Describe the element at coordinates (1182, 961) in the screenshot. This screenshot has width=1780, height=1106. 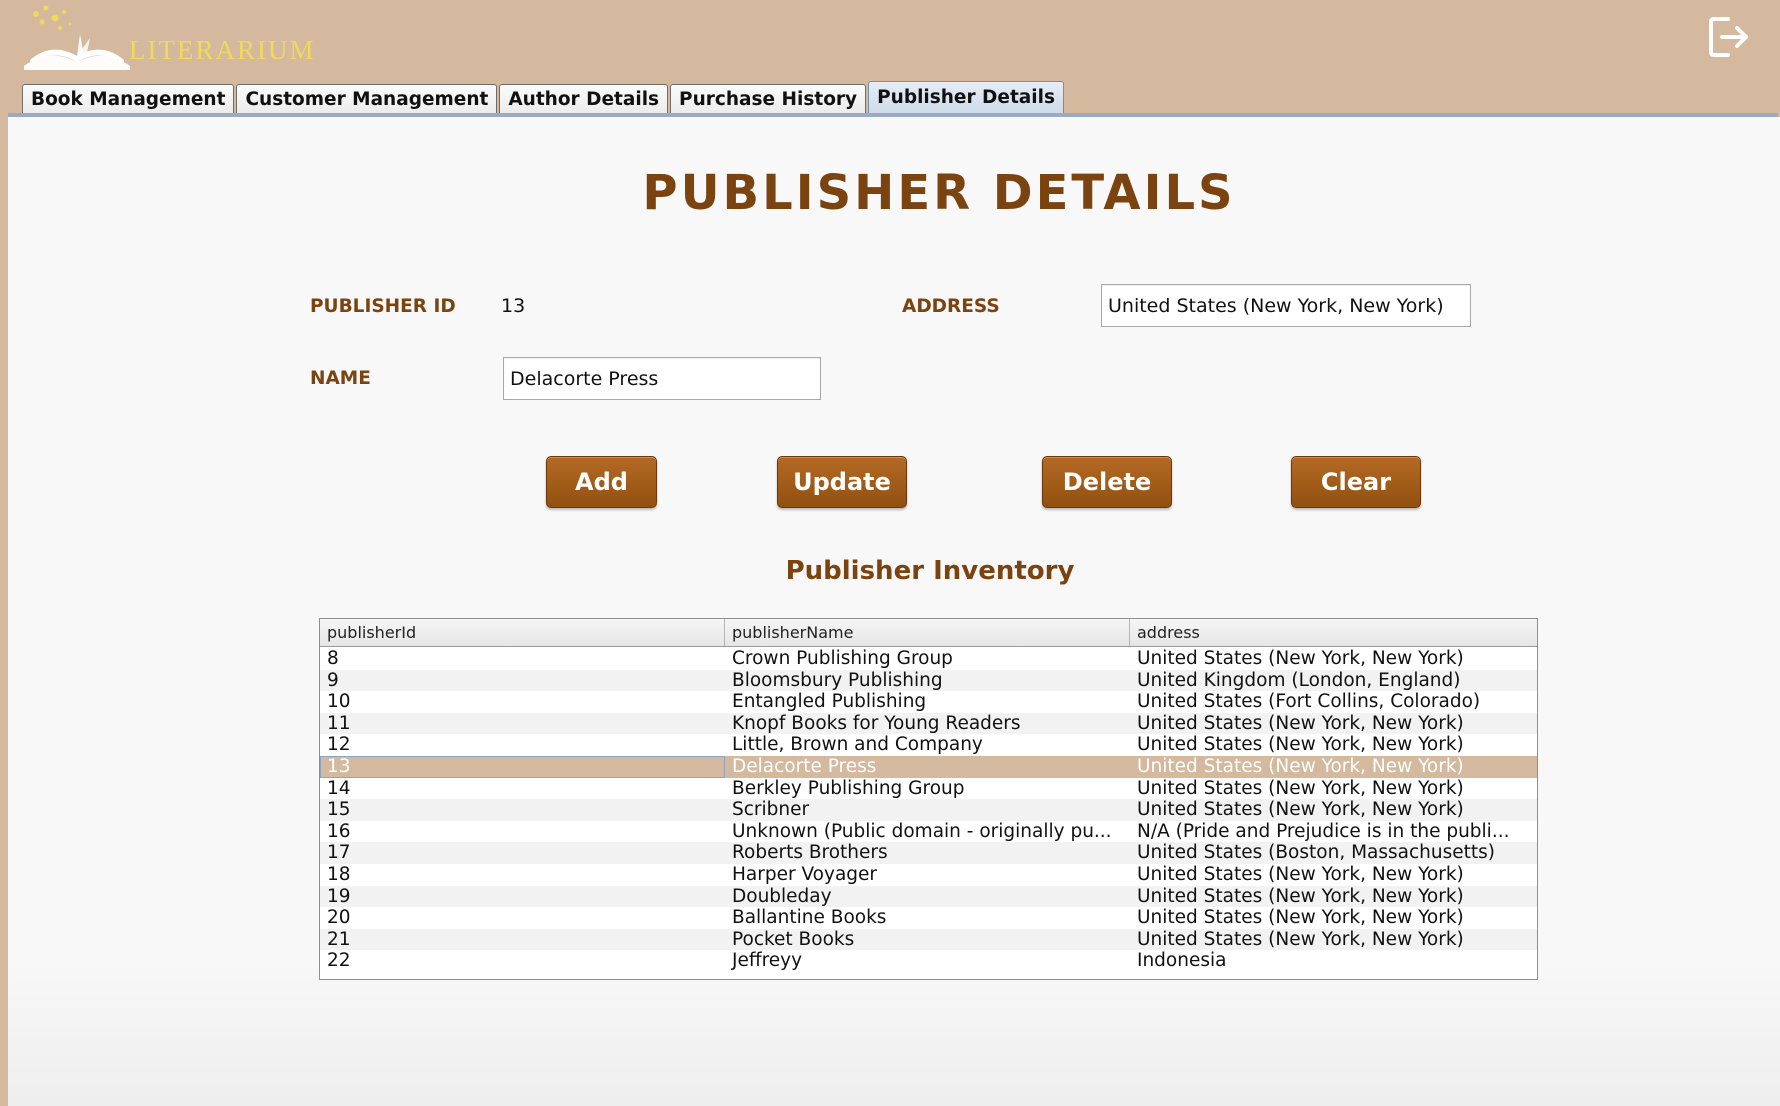
I see `cell-address: Indonesia` at that location.